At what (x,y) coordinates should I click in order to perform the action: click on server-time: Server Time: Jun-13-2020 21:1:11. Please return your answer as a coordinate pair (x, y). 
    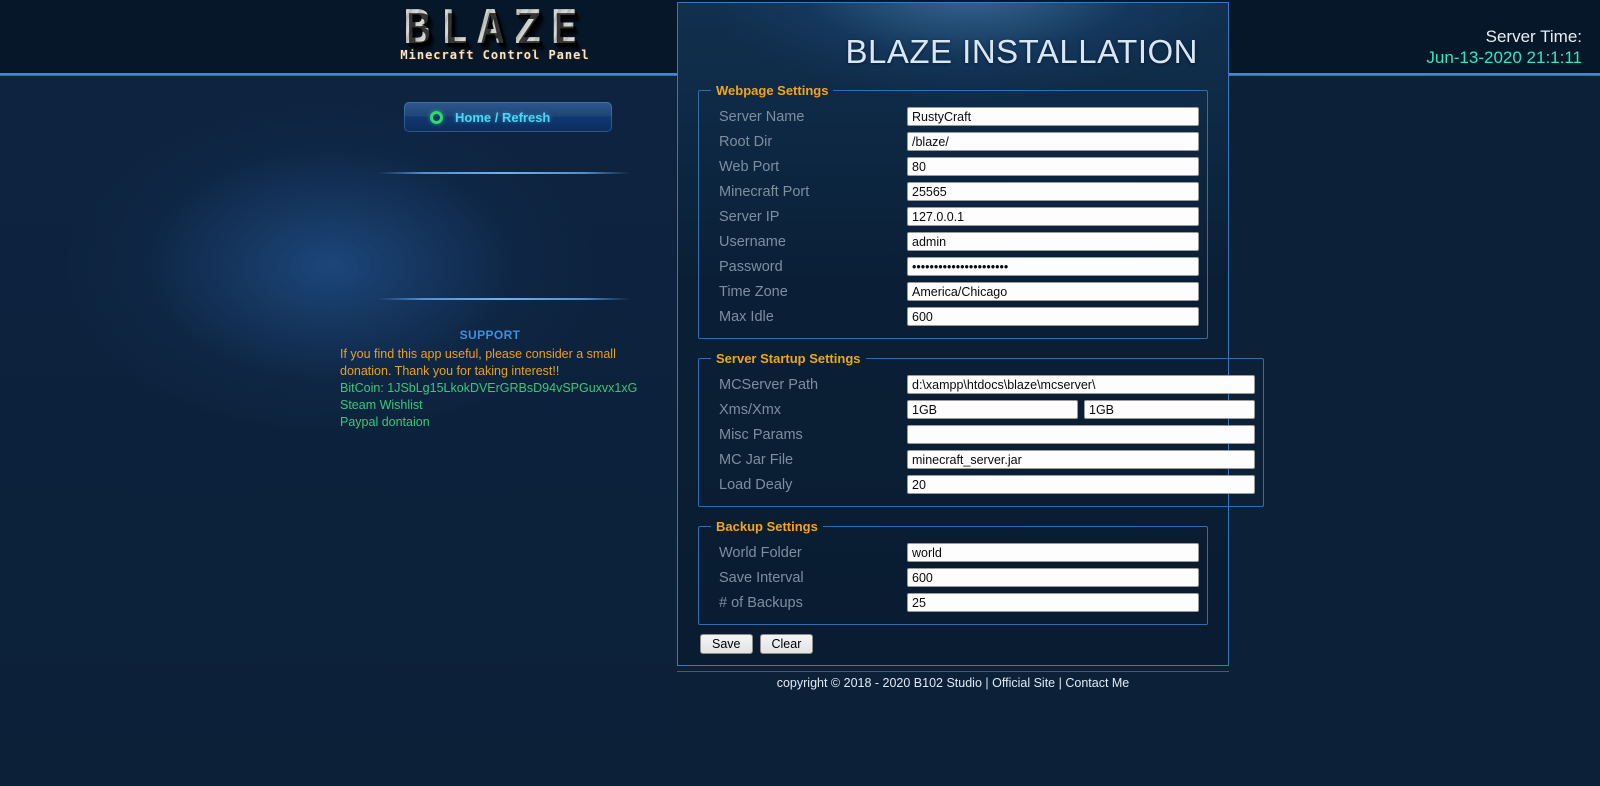
    Looking at the image, I should click on (1422, 47).